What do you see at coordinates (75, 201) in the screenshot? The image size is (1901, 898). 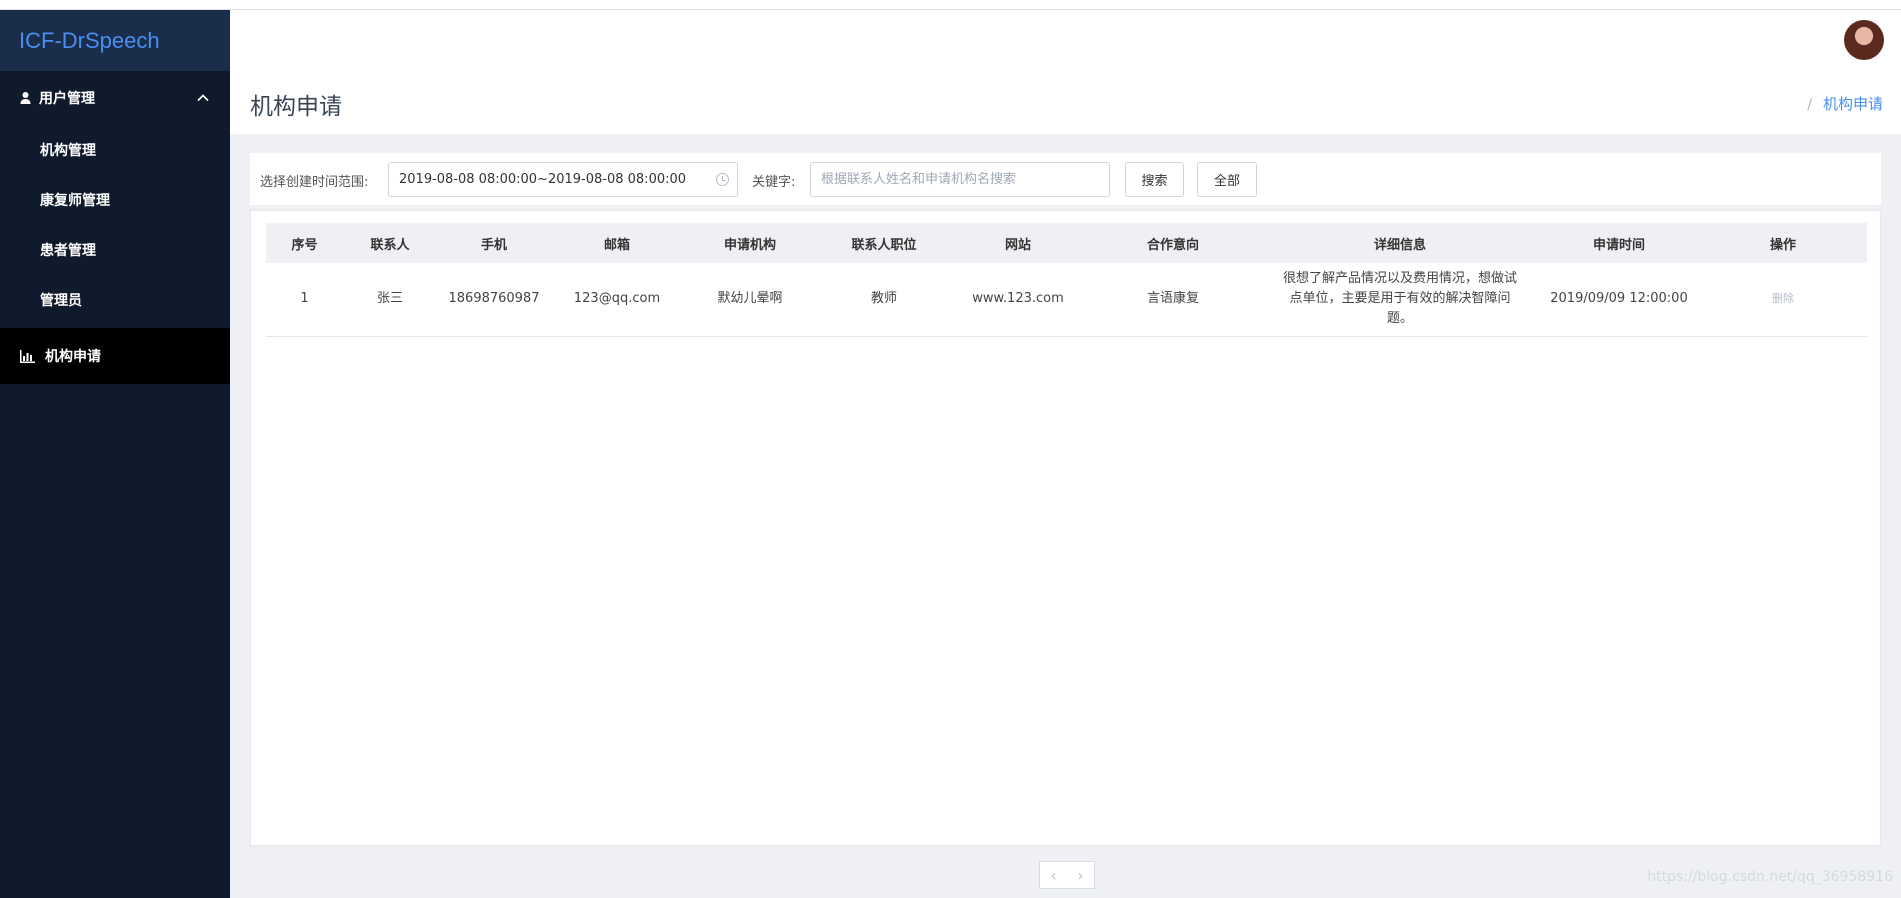 I see `sidebar-item-label: 康复师管理` at bounding box center [75, 201].